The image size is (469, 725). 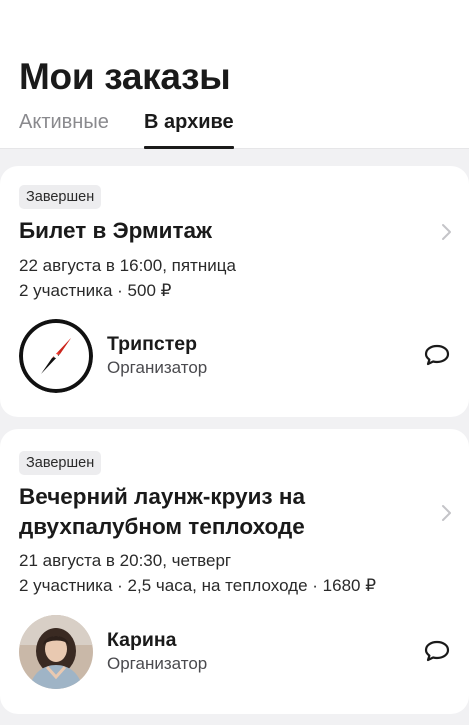 I want to click on page-title: Мои заказы, so click(x=125, y=76).